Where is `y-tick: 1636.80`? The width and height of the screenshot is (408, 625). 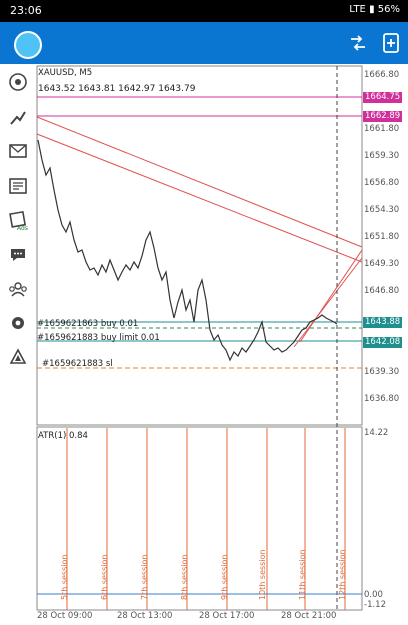 y-tick: 1636.80 is located at coordinates (382, 399).